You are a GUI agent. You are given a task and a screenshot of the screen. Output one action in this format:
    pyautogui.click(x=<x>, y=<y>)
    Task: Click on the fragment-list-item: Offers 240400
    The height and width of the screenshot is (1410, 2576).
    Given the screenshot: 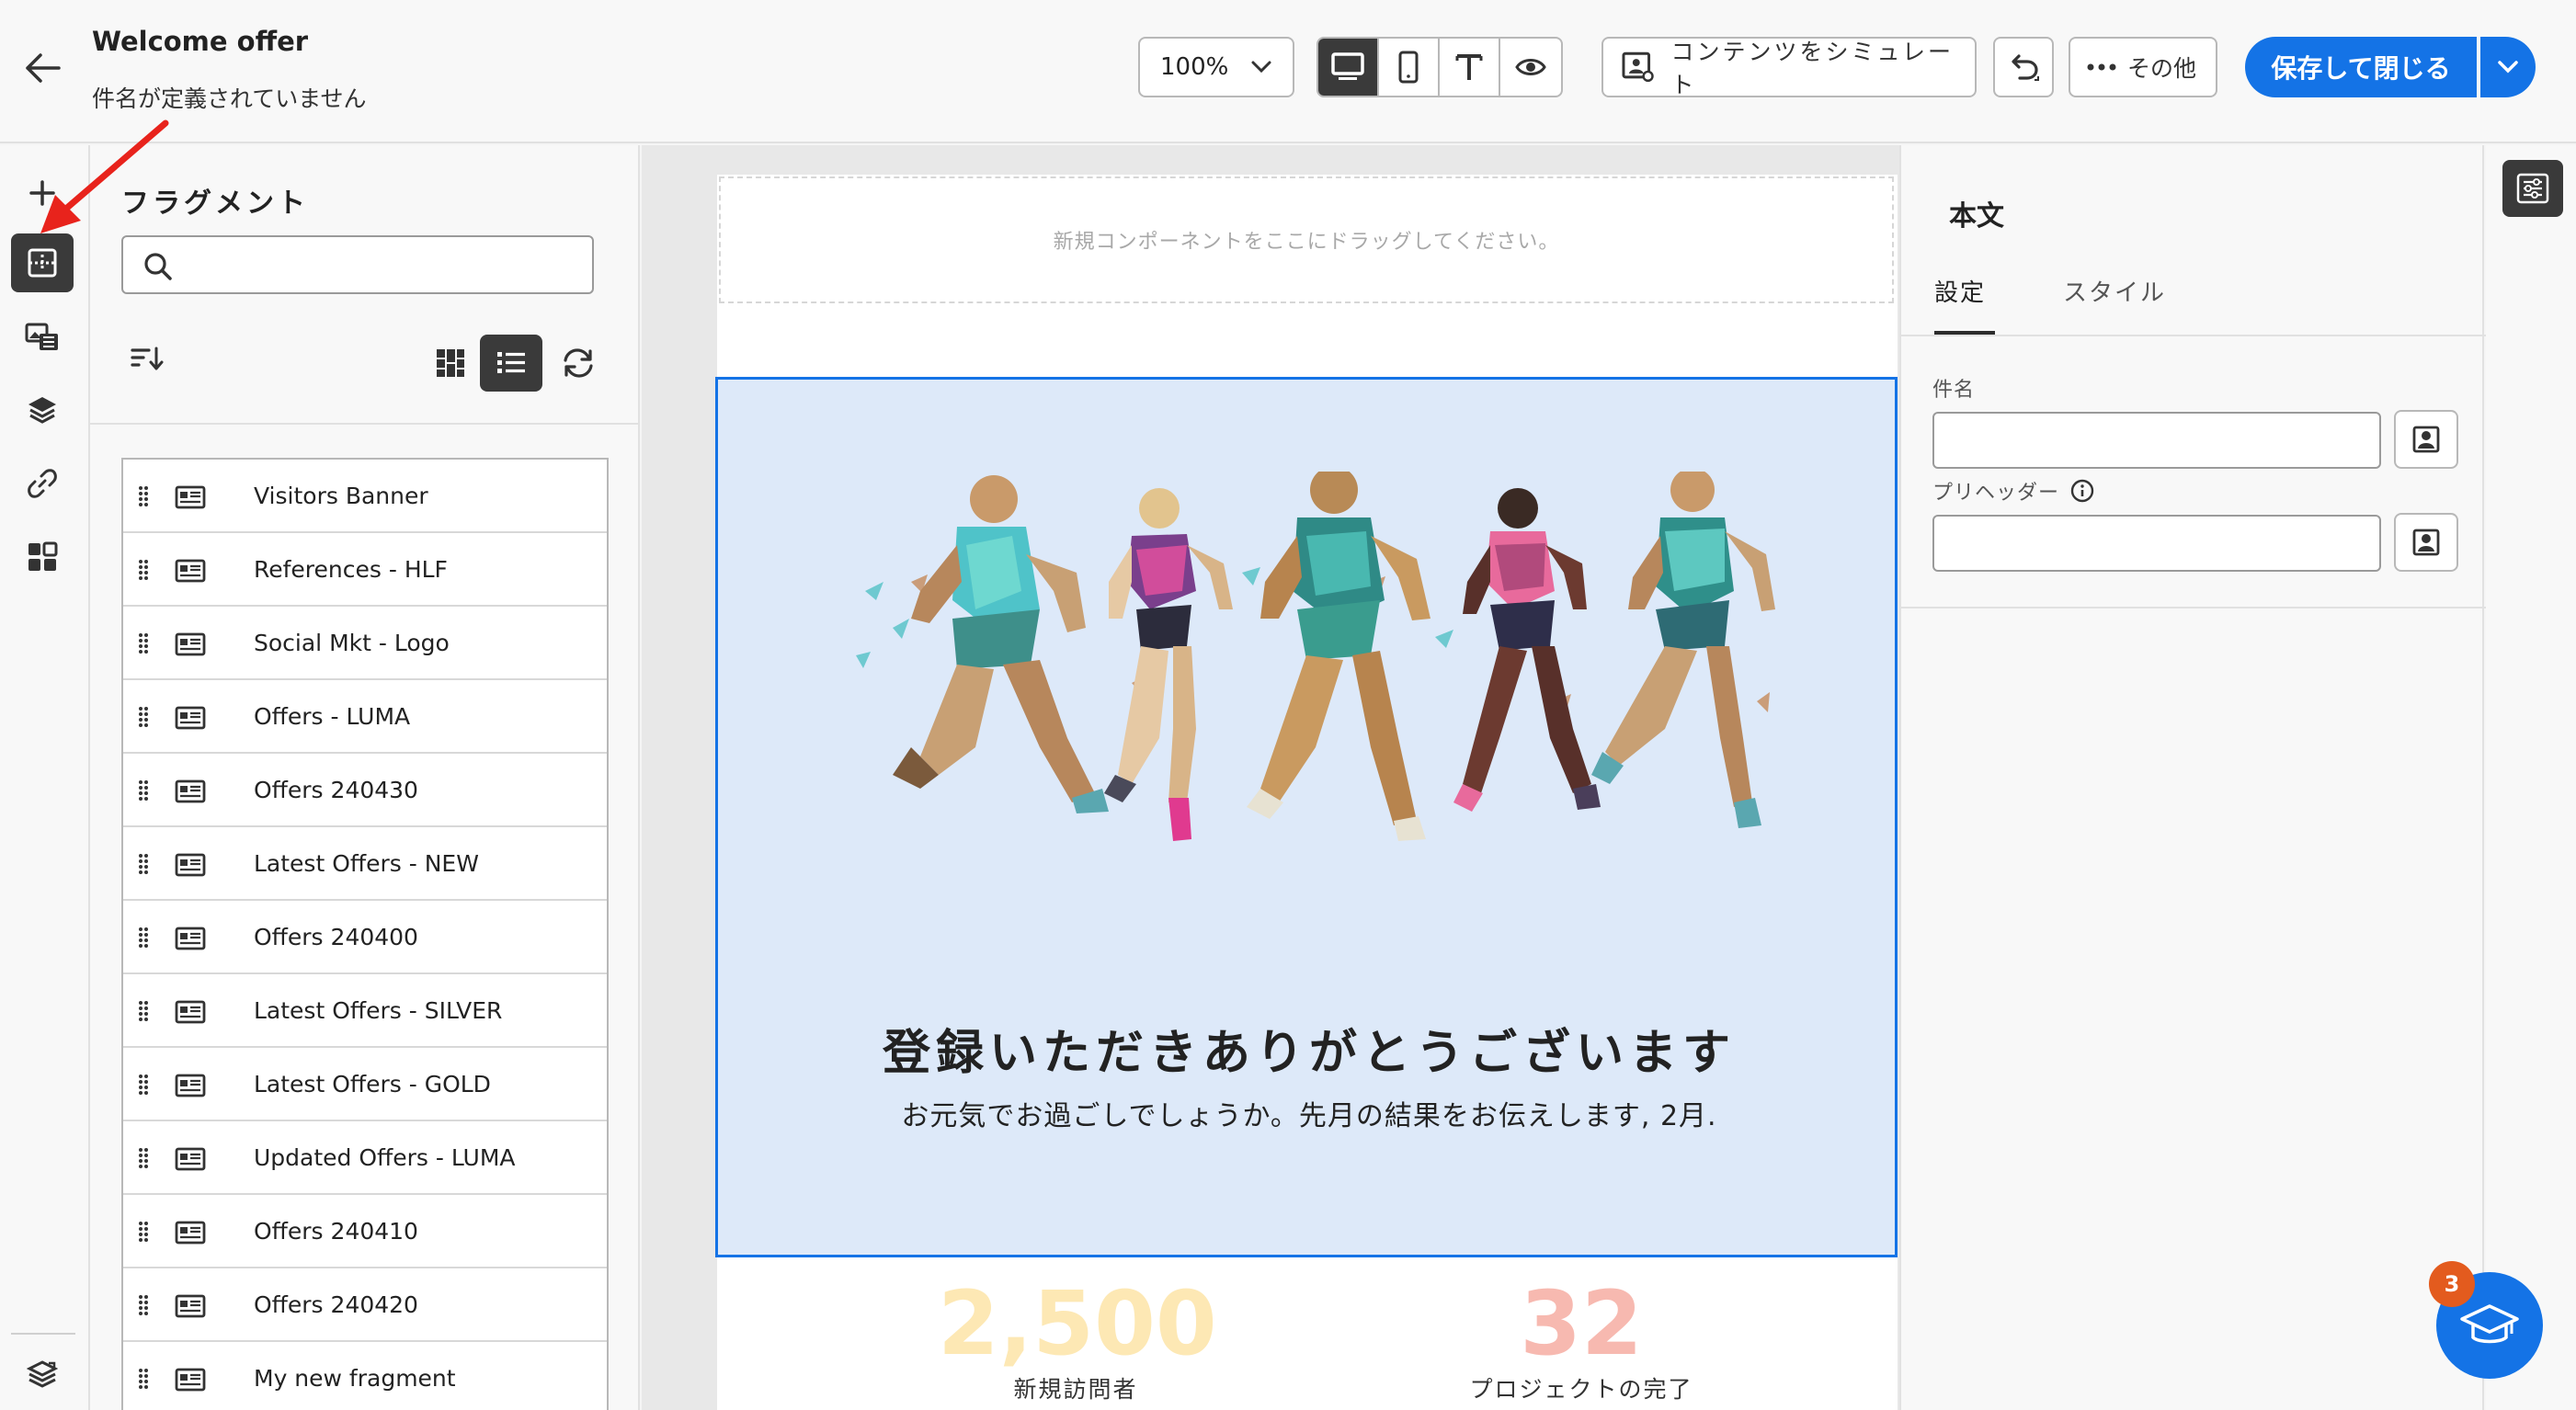 What is the action you would take?
    pyautogui.click(x=365, y=937)
    